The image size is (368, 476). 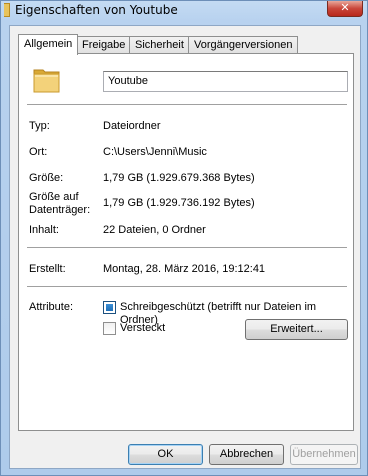 What do you see at coordinates (142, 328) in the screenshot?
I see `hidden-label: Versteckt` at bounding box center [142, 328].